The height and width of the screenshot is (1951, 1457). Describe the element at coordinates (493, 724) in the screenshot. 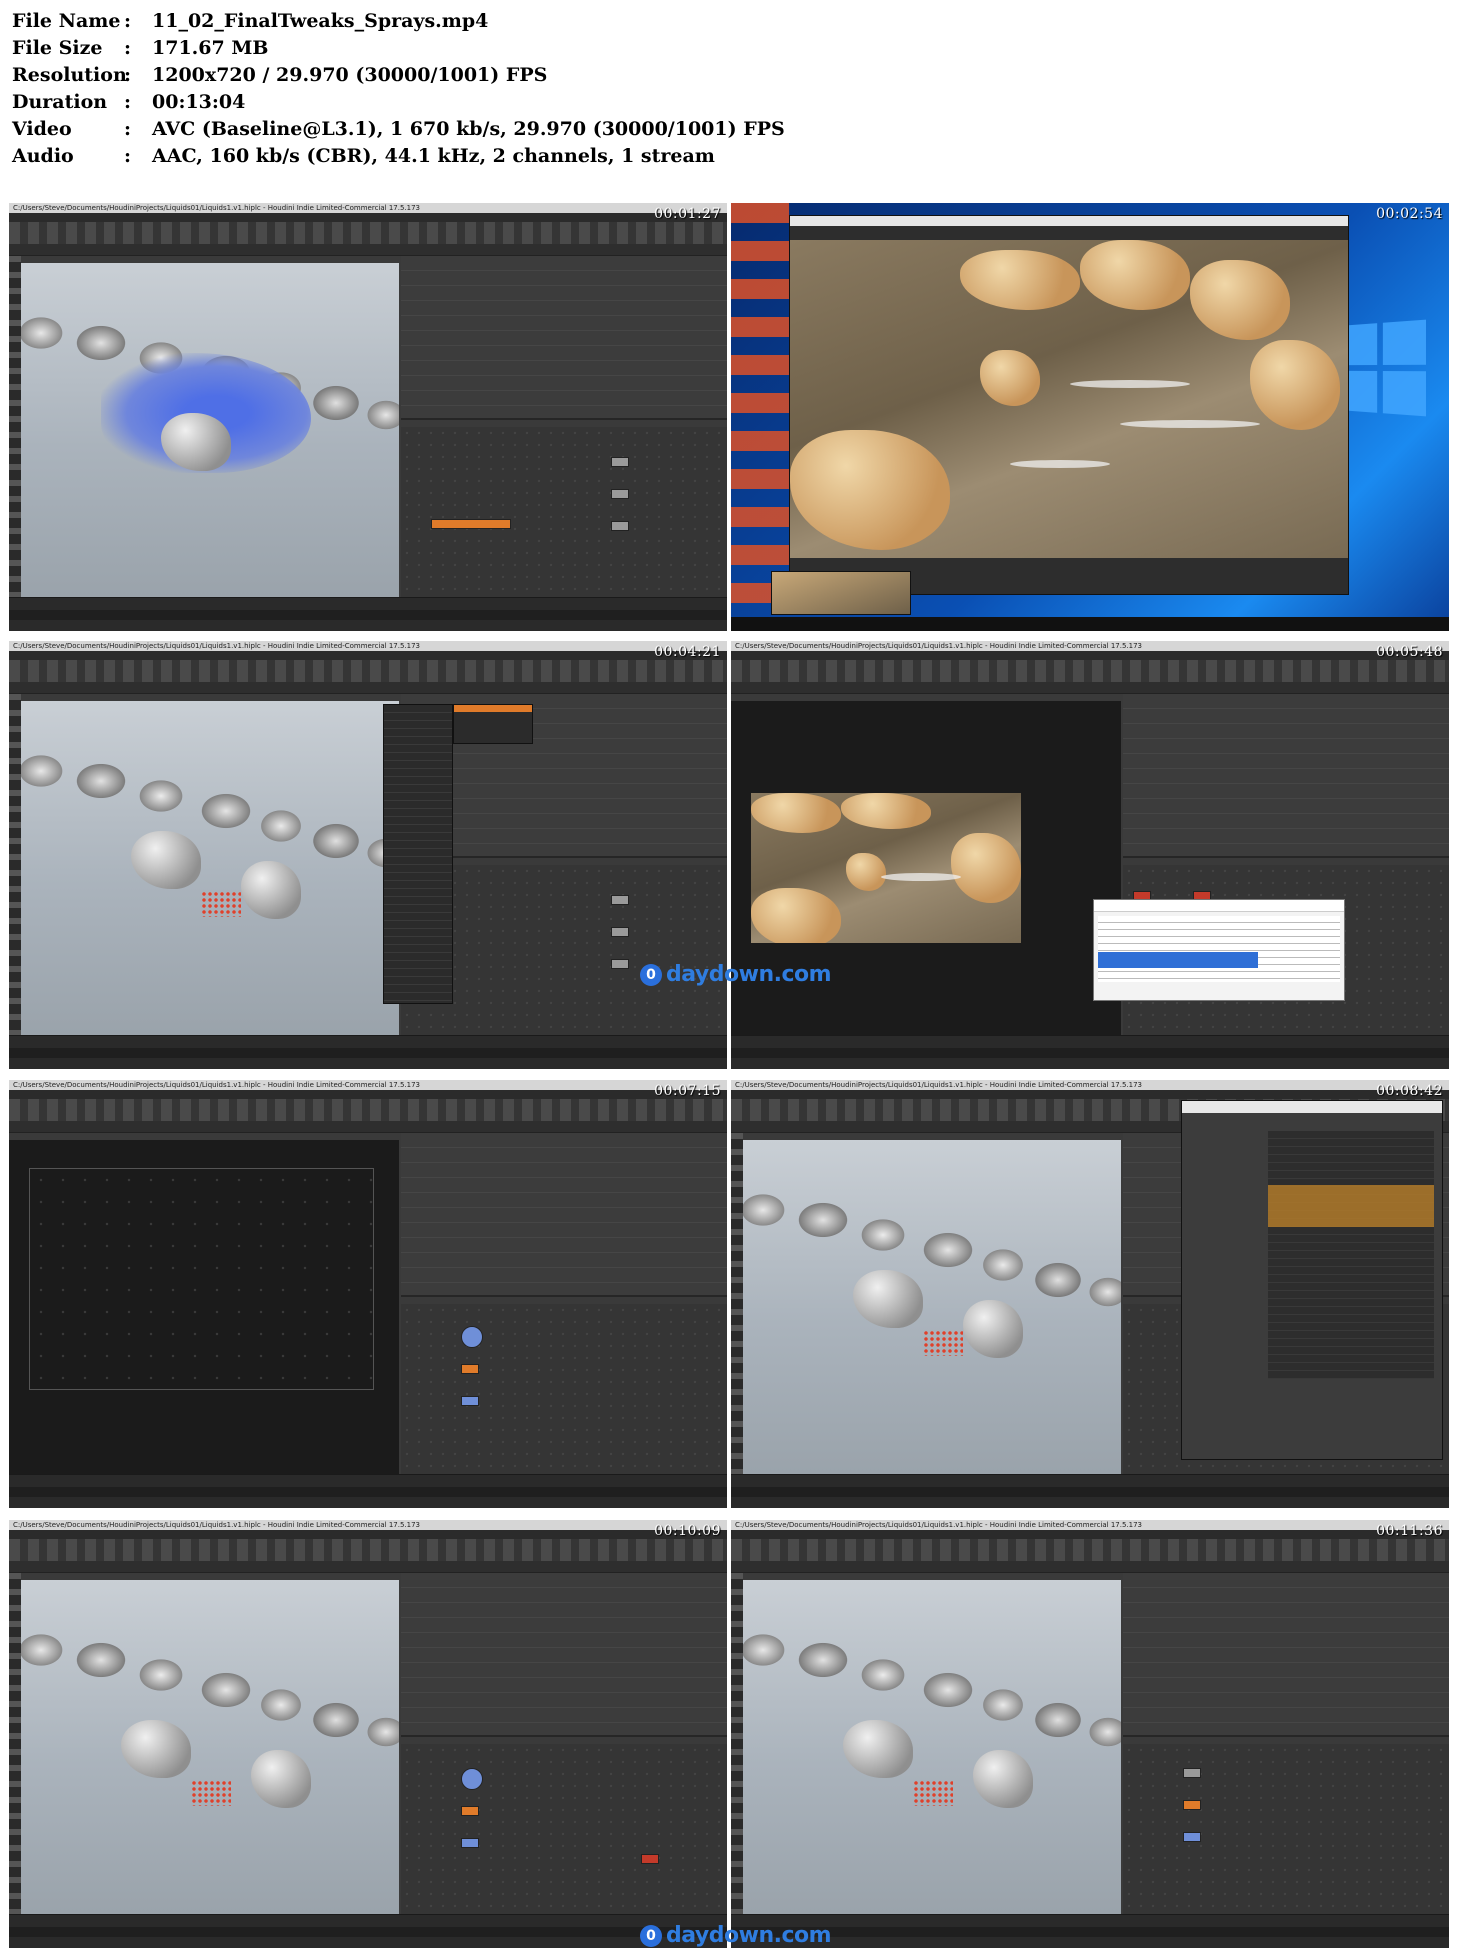

I see `tab-submenu` at that location.